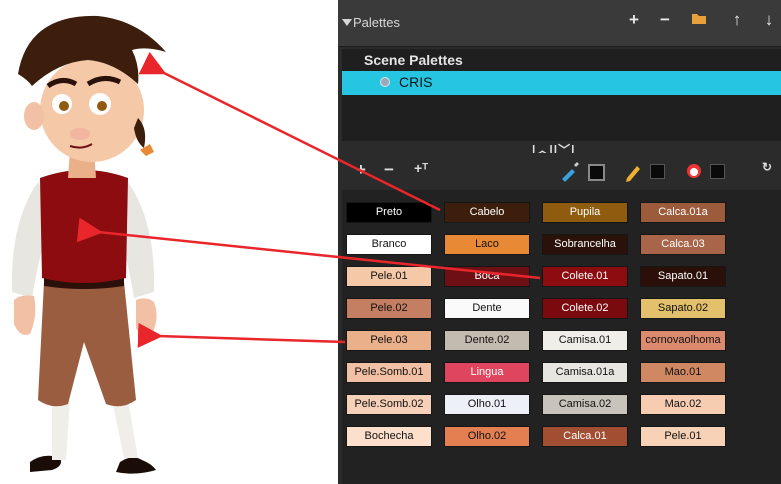  I want to click on color-swatch: Camisa.02, so click(585, 404).